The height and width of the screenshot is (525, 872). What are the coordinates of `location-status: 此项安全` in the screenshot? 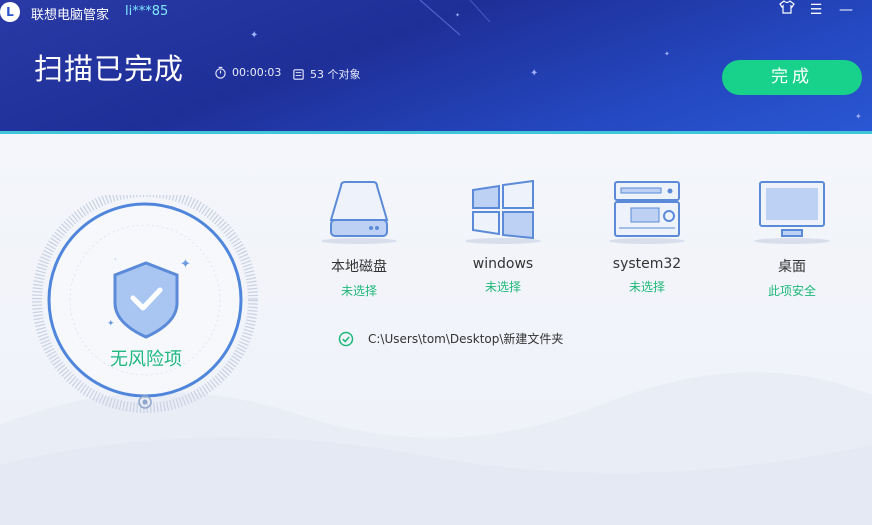 It's located at (791, 291).